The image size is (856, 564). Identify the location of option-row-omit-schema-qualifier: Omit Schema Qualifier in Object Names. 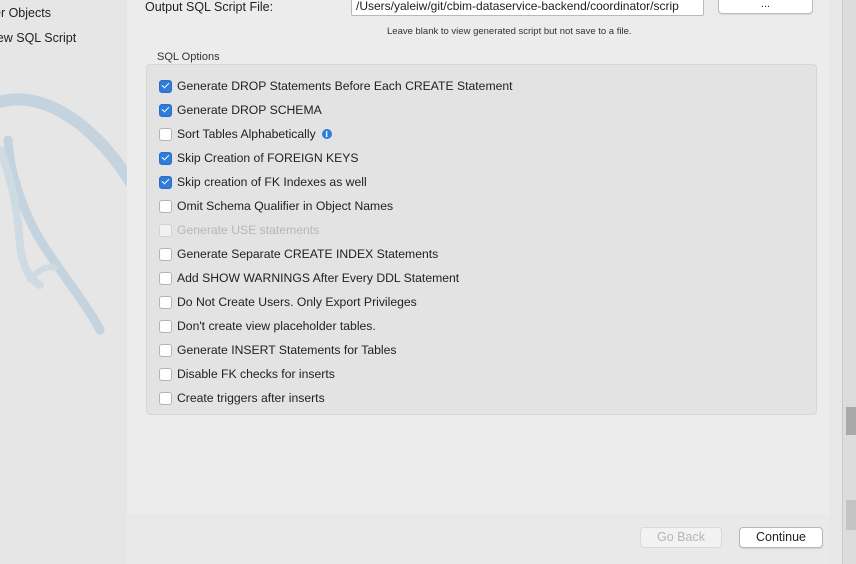
(276, 206).